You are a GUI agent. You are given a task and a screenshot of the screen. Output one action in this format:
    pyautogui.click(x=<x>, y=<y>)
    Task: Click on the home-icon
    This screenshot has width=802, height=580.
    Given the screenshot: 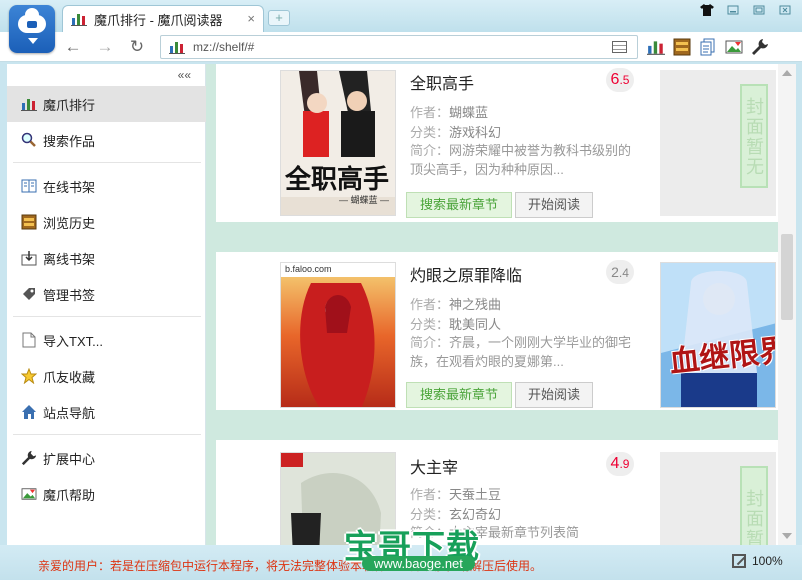 What is the action you would take?
    pyautogui.click(x=29, y=412)
    